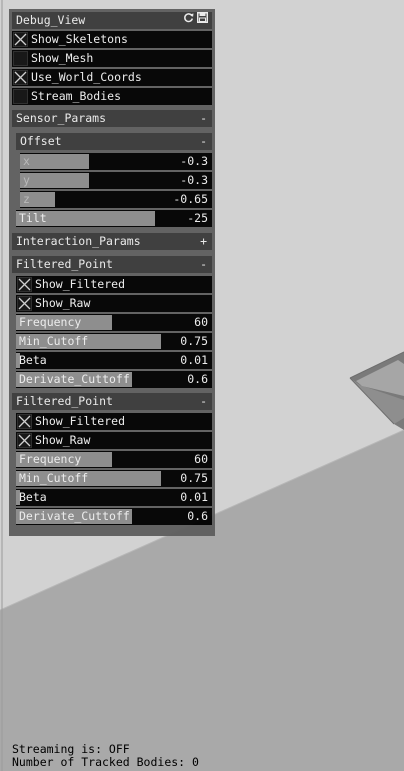 The width and height of the screenshot is (404, 771). Describe the element at coordinates (33, 218) in the screenshot. I see `slider-label: Tilt` at that location.